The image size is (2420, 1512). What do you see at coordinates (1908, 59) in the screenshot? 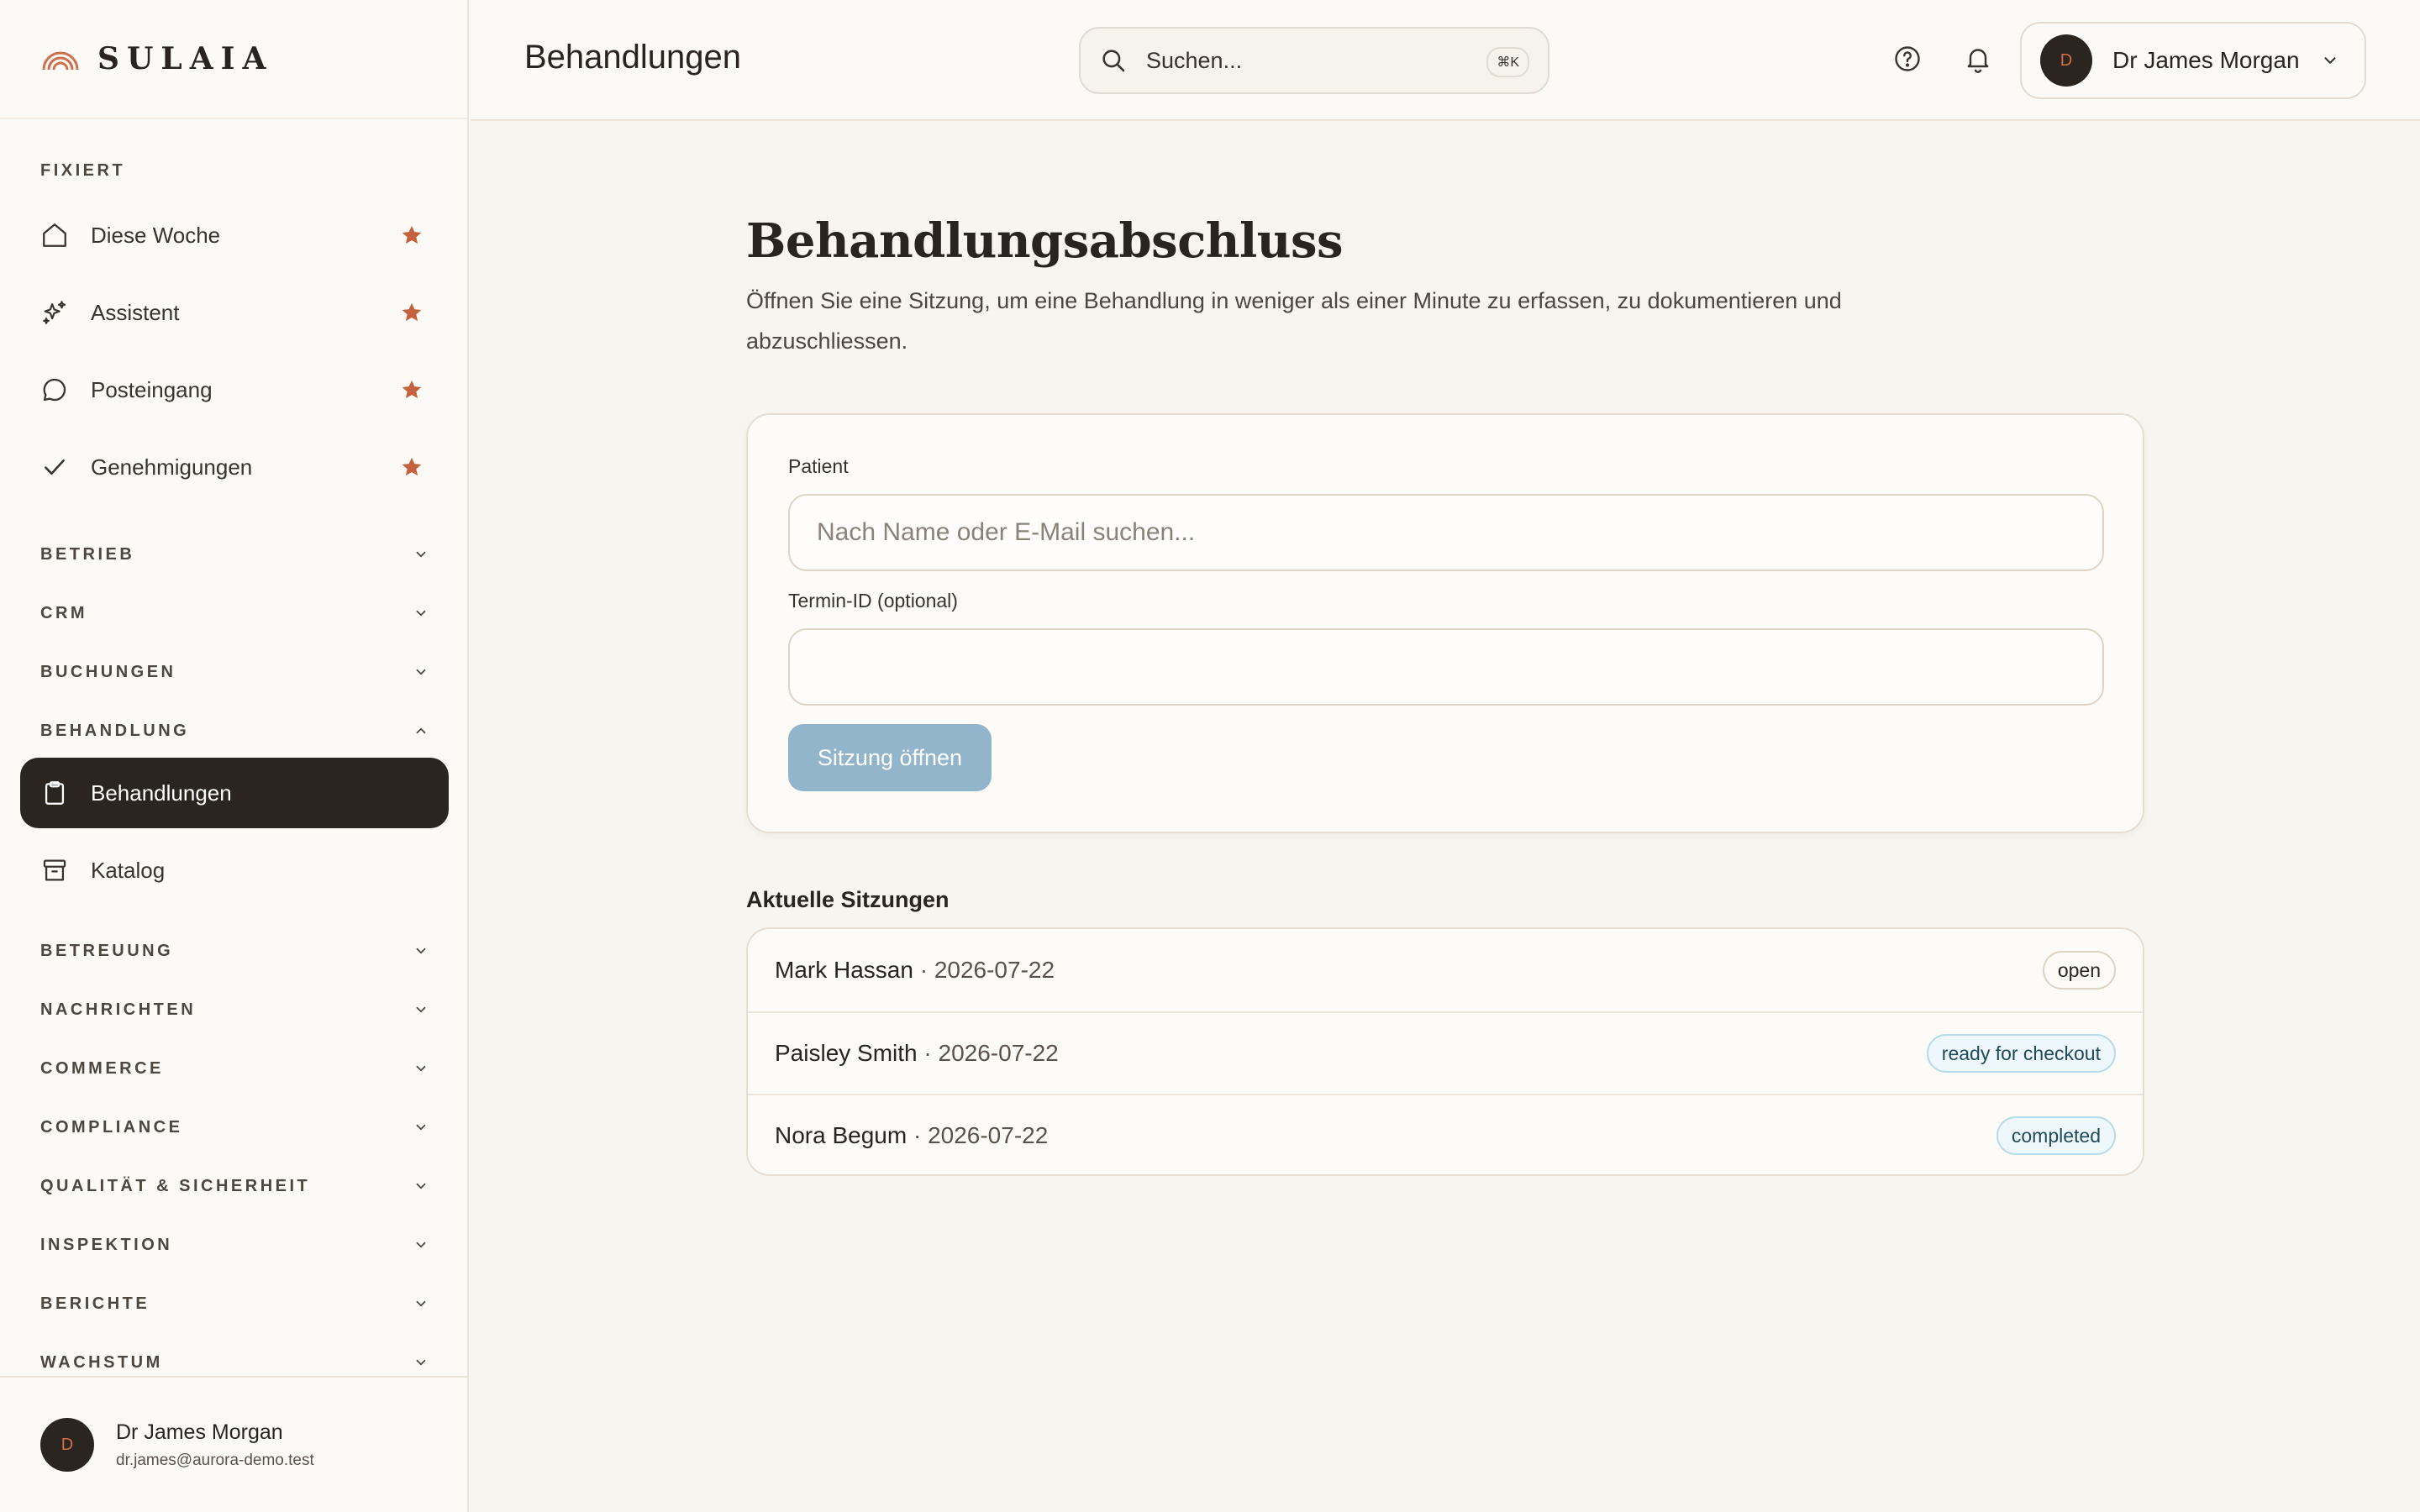
I see `help-icon` at bounding box center [1908, 59].